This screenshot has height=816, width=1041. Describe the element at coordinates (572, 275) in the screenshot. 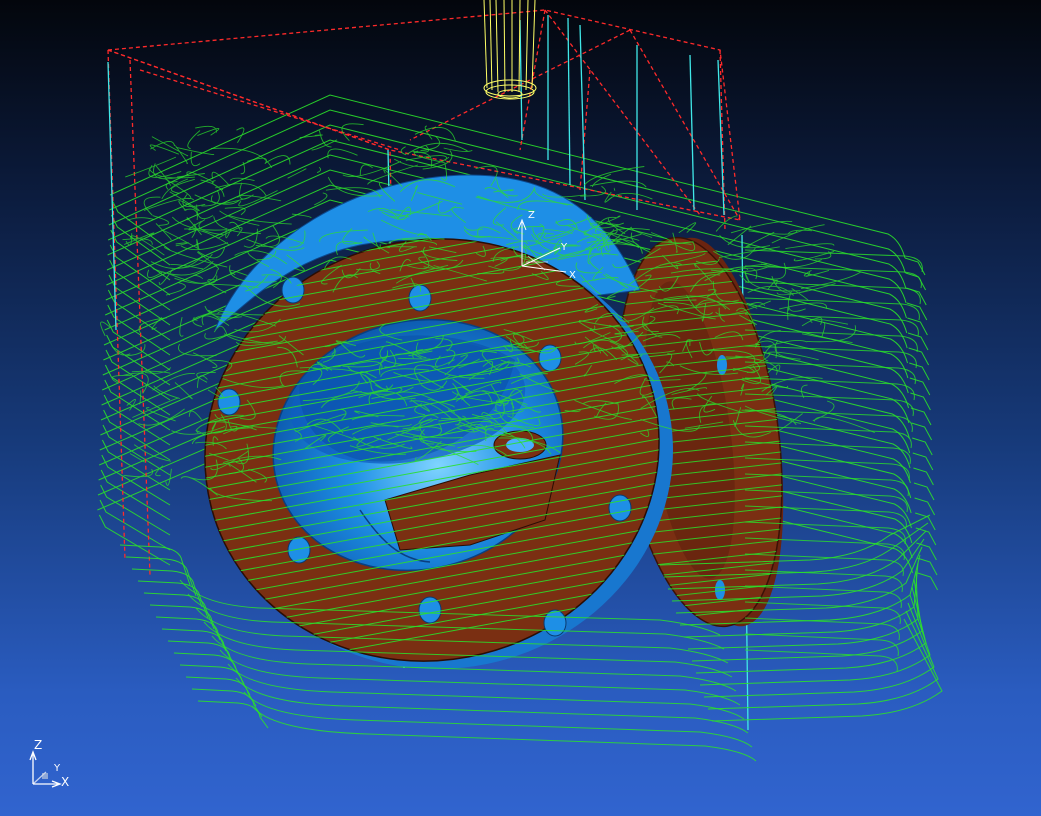

I see `model-axis-x-label: X` at that location.